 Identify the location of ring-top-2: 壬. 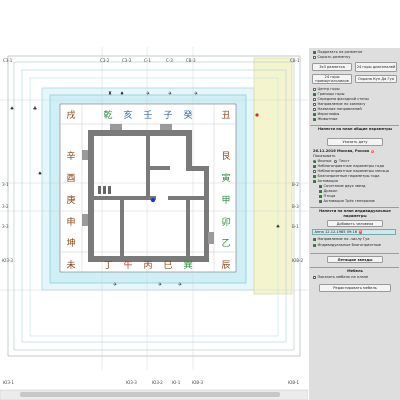
(147, 115).